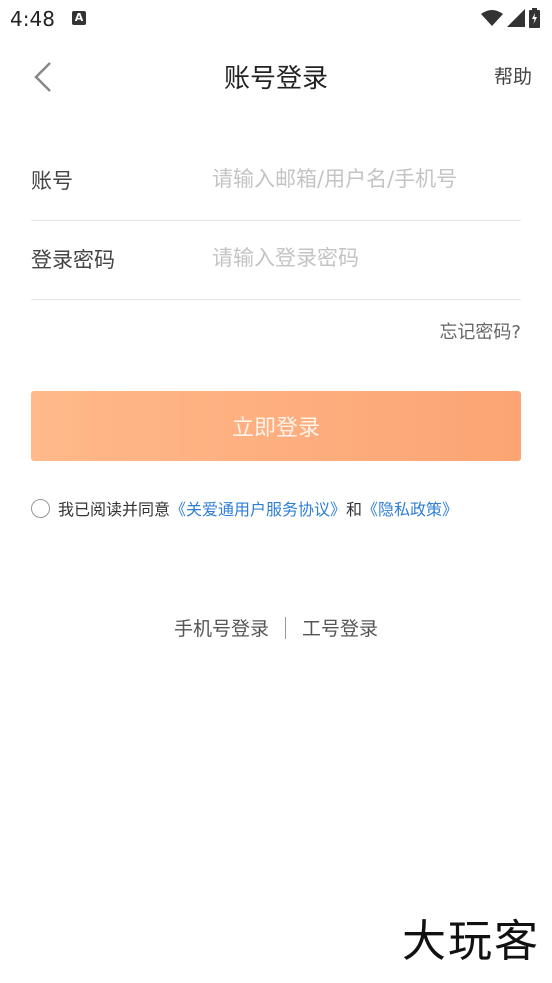 The height and width of the screenshot is (983, 552). I want to click on password-row: 登录密码, so click(276, 260).